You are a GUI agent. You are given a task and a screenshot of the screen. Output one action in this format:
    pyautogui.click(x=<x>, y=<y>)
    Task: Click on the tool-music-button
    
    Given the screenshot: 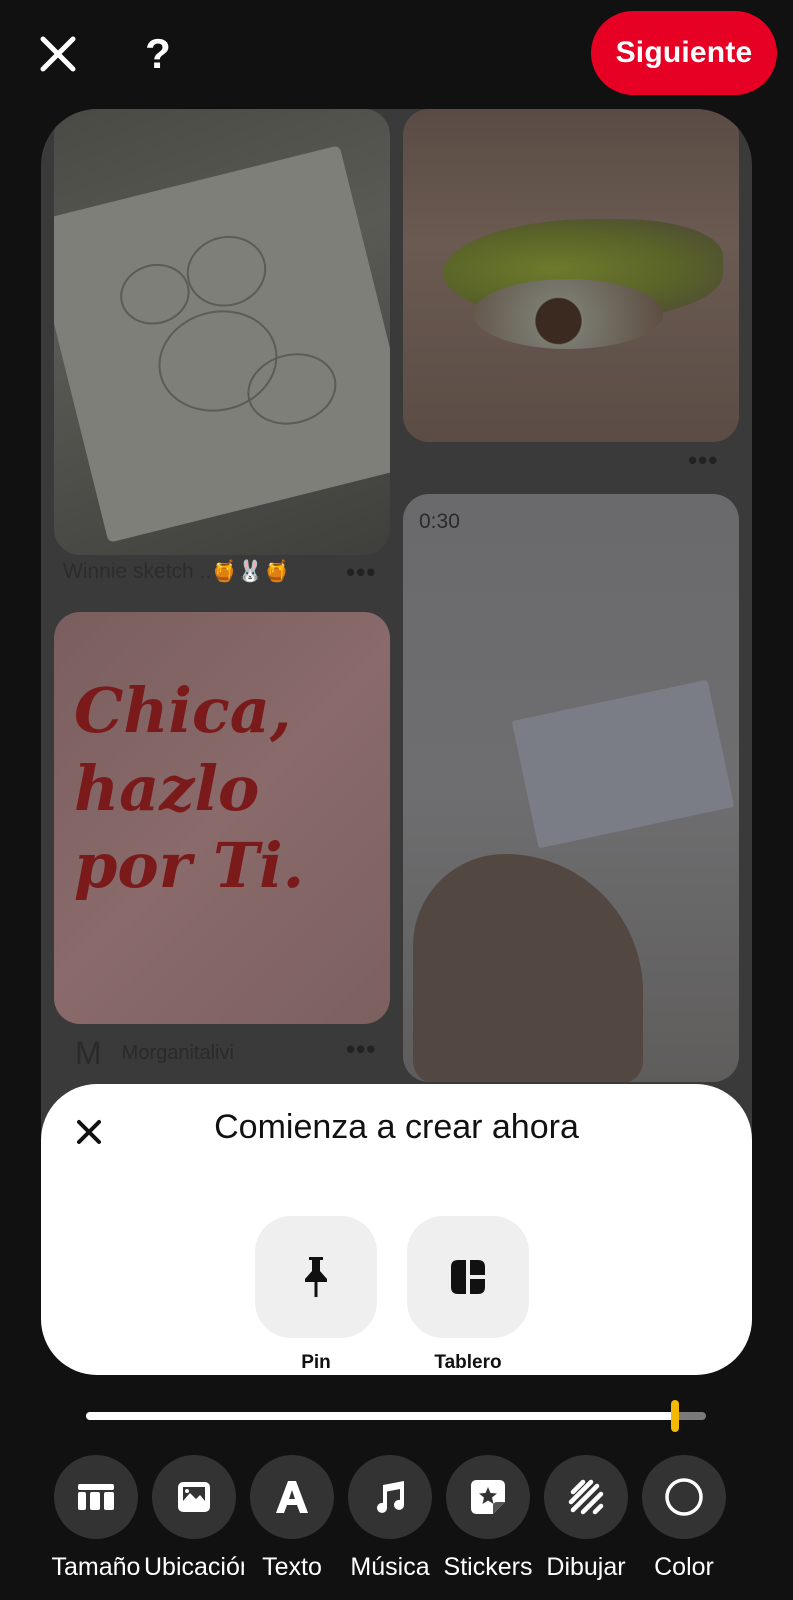 What is the action you would take?
    pyautogui.click(x=390, y=1497)
    